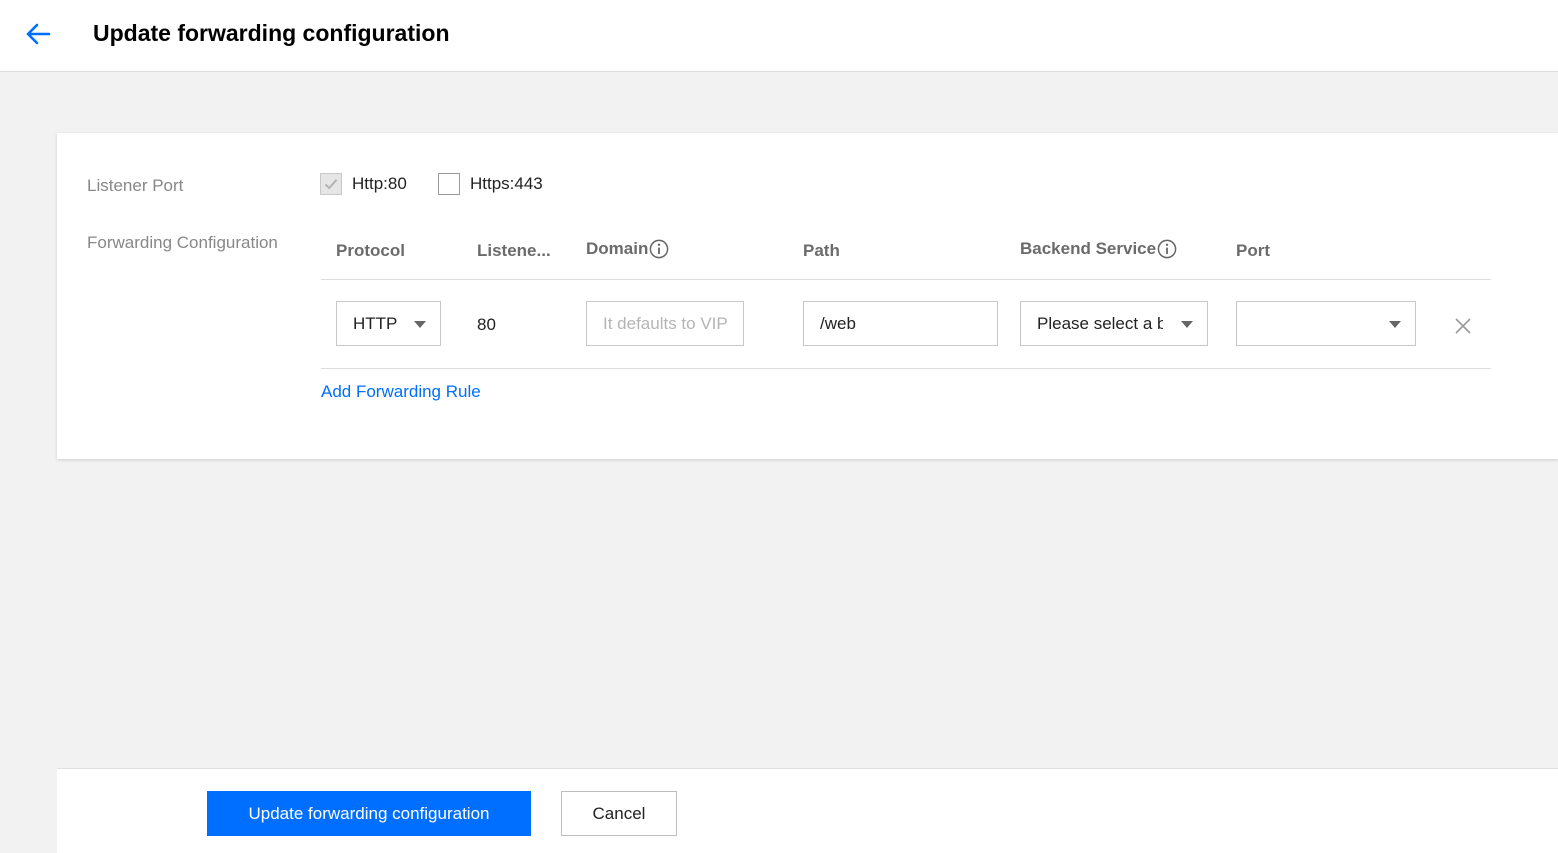  Describe the element at coordinates (506, 183) in the screenshot. I see `https-443-label: Https:443` at that location.